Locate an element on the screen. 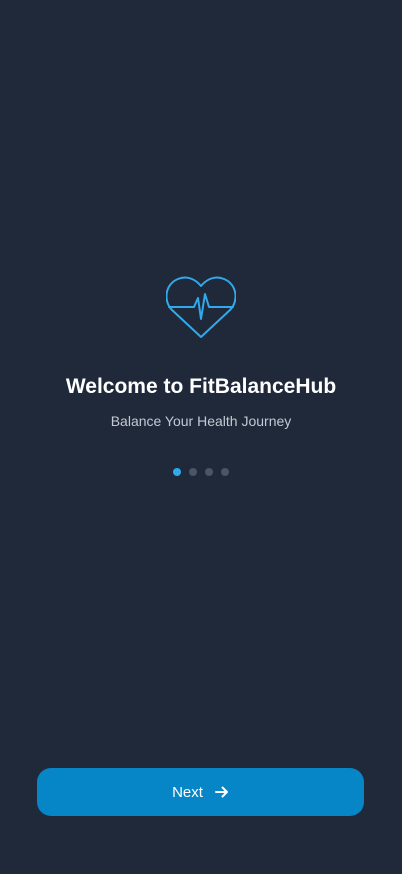 The width and height of the screenshot is (402, 874). app-logo is located at coordinates (201, 306).